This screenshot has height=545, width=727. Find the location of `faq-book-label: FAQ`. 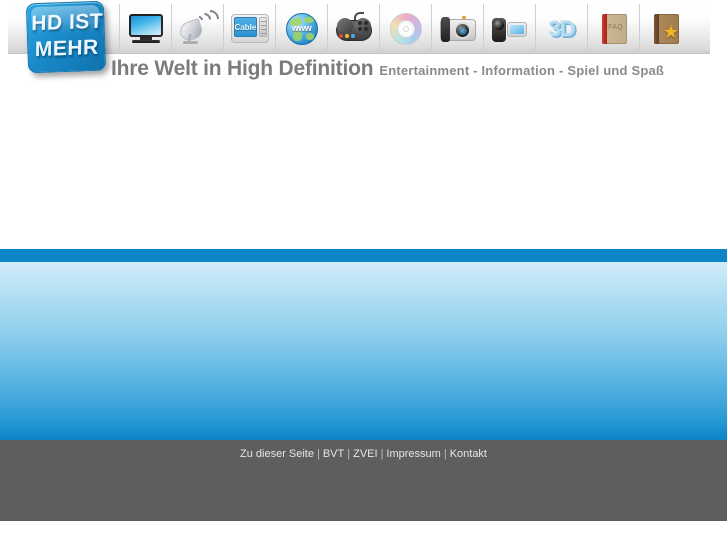

faq-book-label: FAQ is located at coordinates (615, 27).